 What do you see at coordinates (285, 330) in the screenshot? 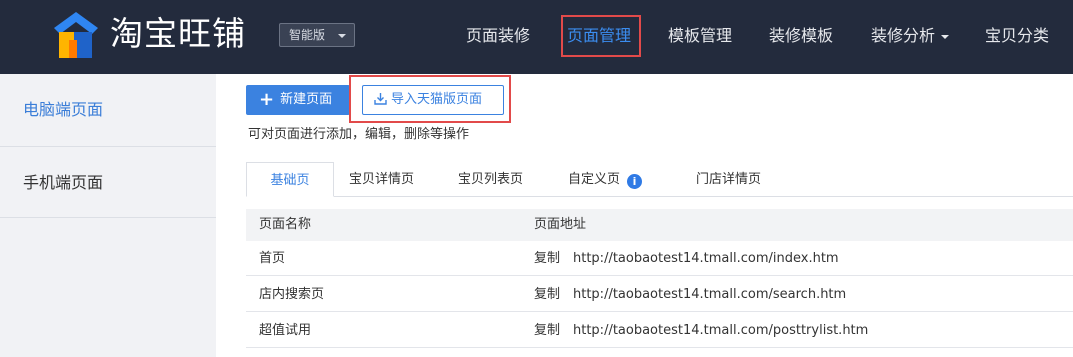
I see `page-name-cell: 超值试用` at bounding box center [285, 330].